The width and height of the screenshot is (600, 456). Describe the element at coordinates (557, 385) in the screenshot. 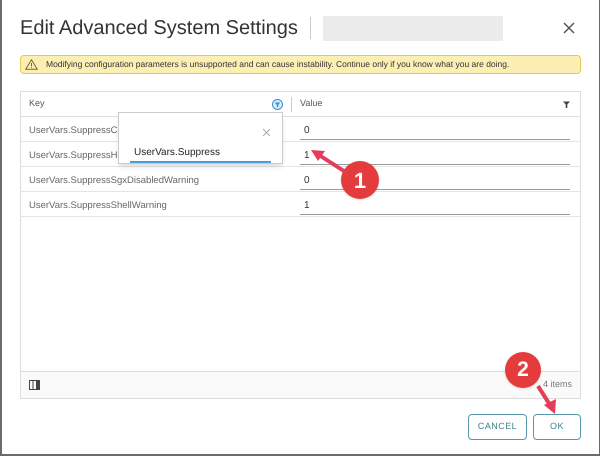

I see `item-count: 4 items` at that location.